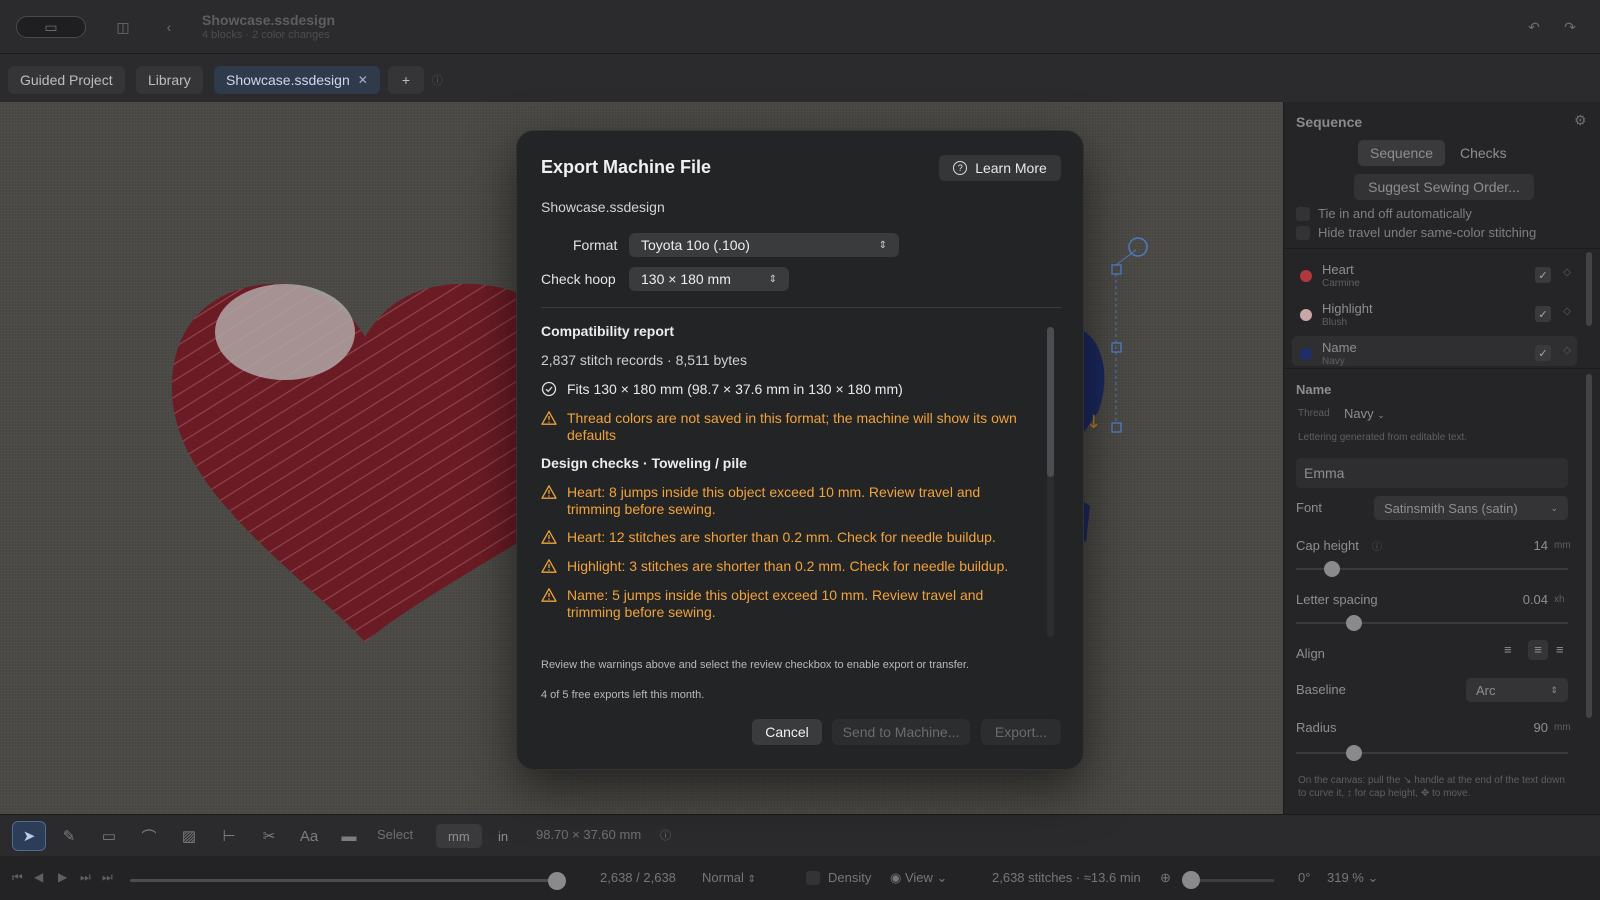 The image size is (1600, 900). What do you see at coordinates (1589, 289) in the screenshot?
I see `list-scrollbar` at bounding box center [1589, 289].